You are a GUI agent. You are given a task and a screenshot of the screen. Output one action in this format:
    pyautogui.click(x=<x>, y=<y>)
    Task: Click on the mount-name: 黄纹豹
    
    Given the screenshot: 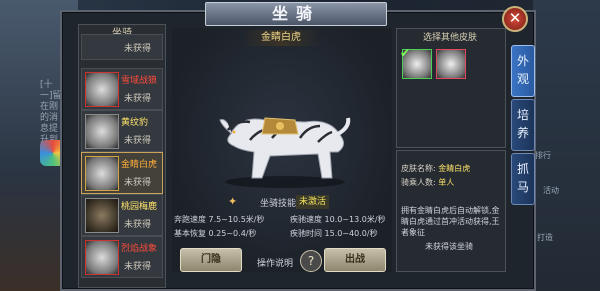 What is the action you would take?
    pyautogui.click(x=135, y=123)
    